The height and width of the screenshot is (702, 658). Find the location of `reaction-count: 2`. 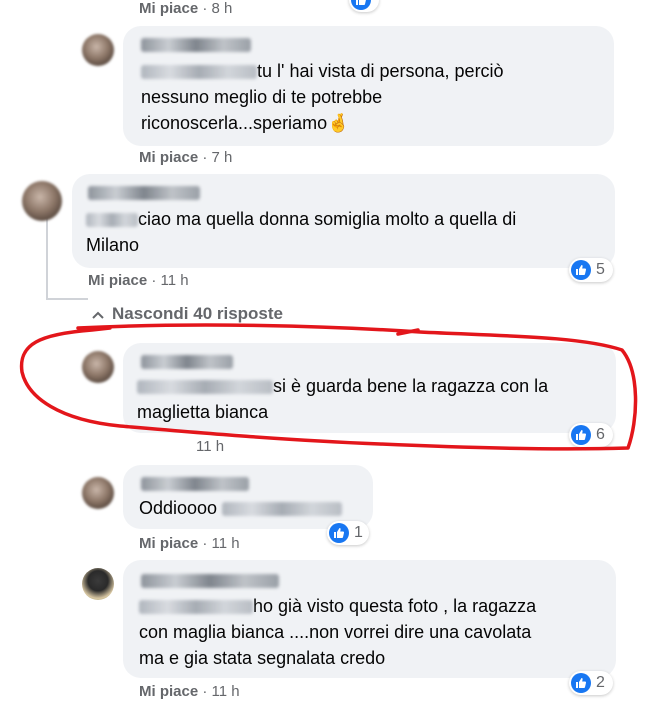

reaction-count: 2 is located at coordinates (600, 682).